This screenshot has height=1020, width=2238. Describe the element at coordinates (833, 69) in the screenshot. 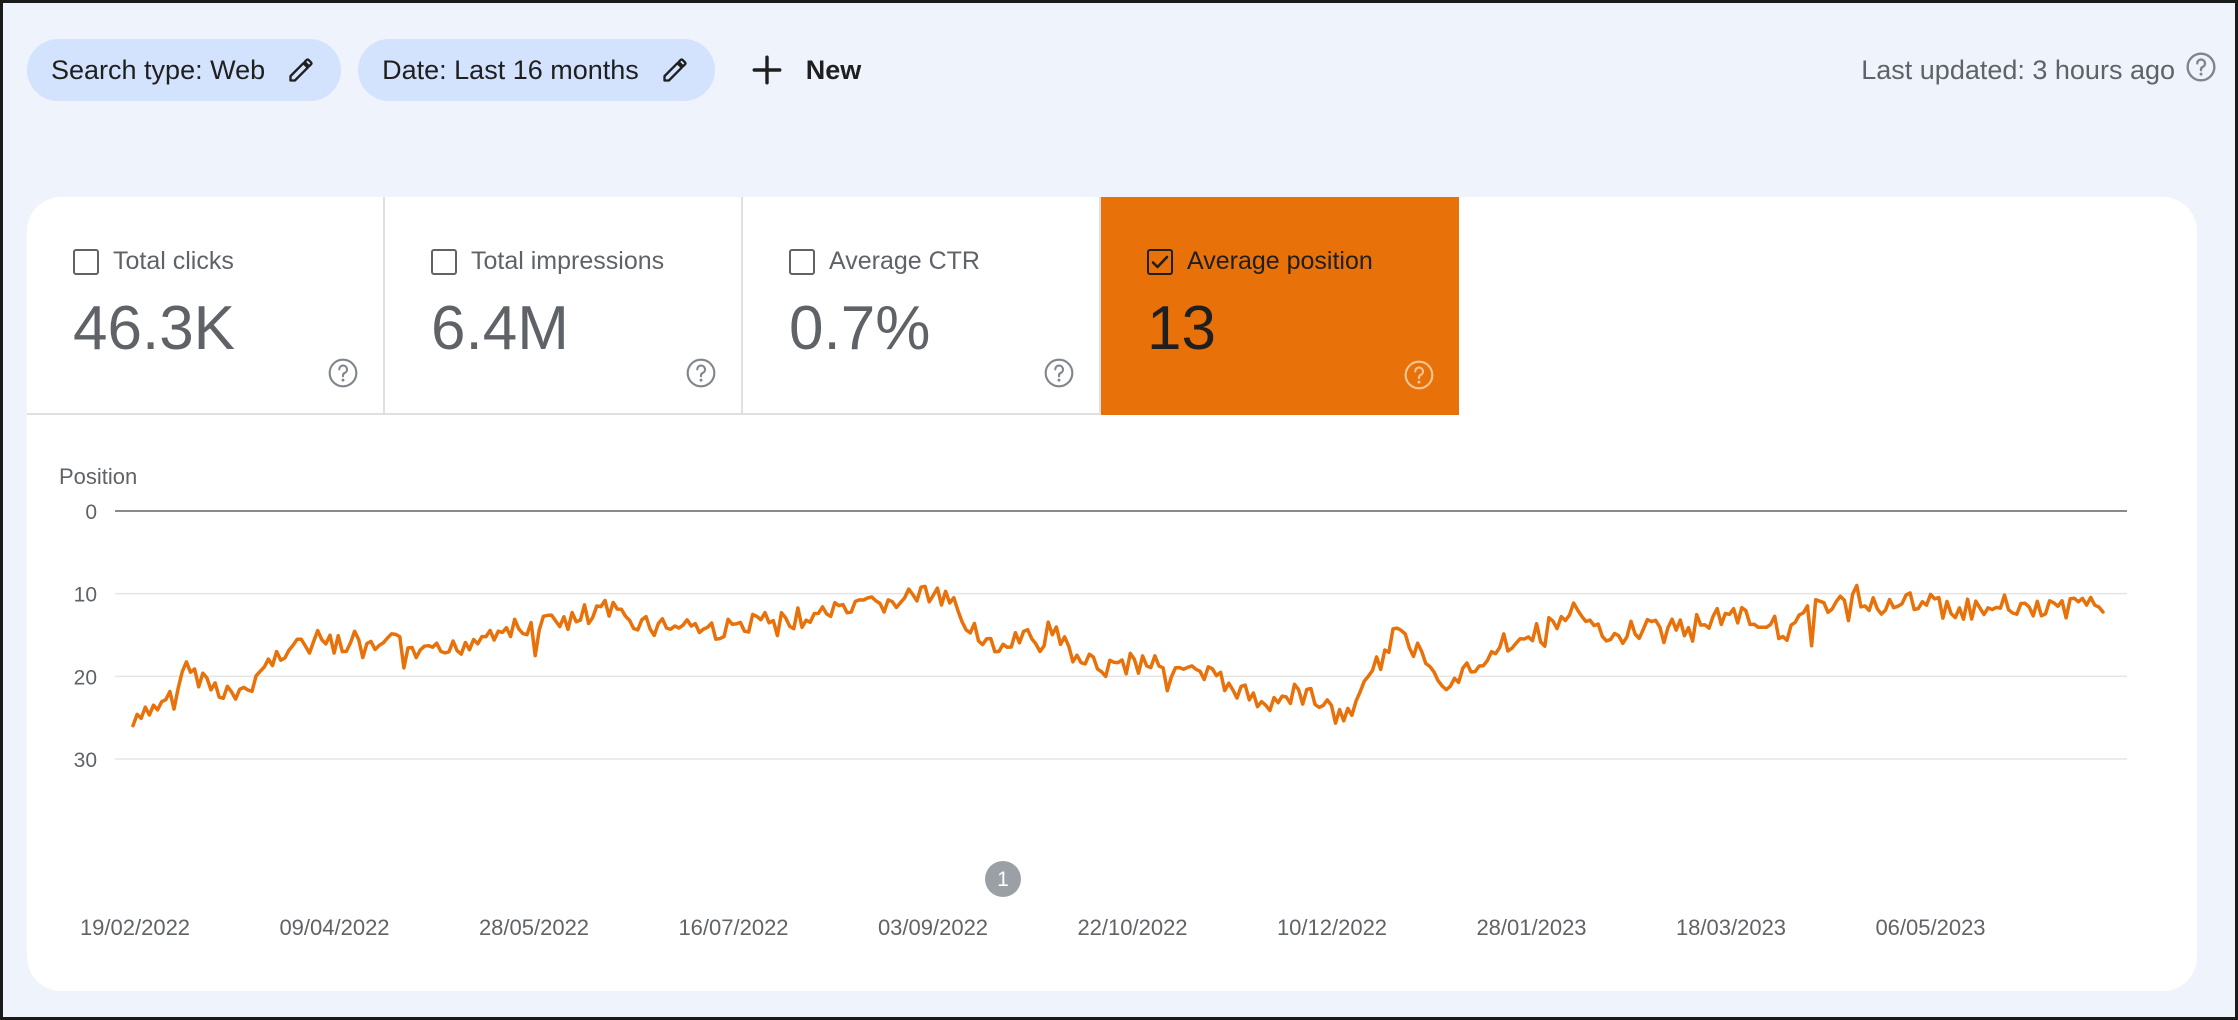

I see `new-filter-label: New` at that location.